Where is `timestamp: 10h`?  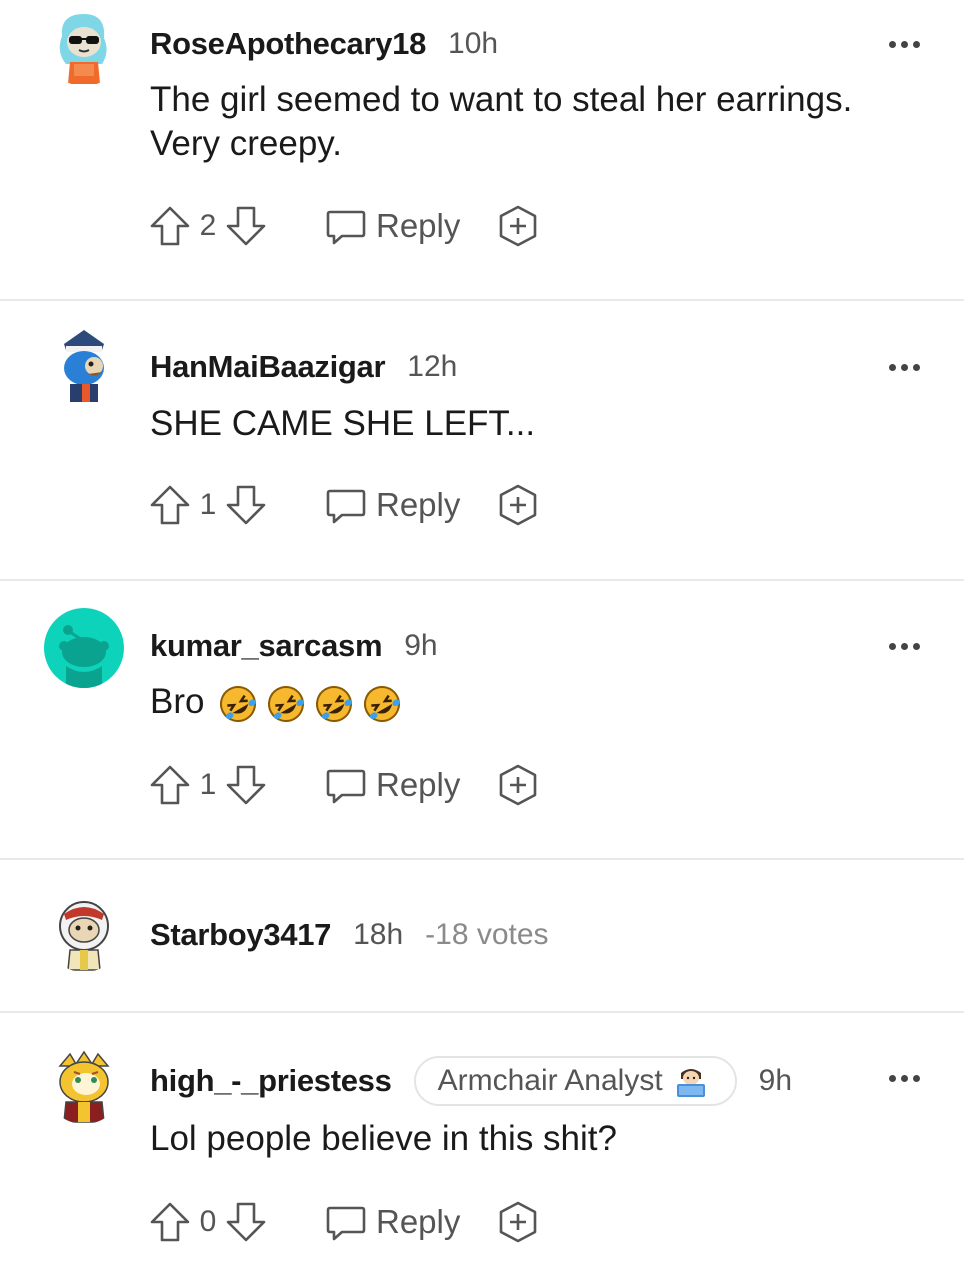
timestamp: 10h is located at coordinates (473, 43).